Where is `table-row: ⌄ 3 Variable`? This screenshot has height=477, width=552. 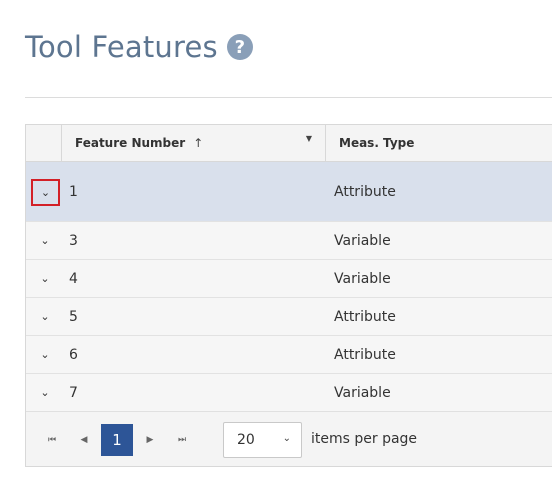 table-row: ⌄ 3 Variable is located at coordinates (289, 241).